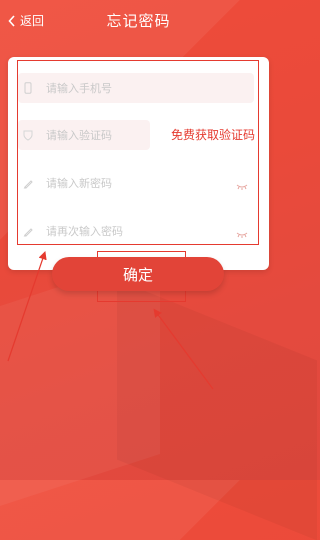  What do you see at coordinates (213, 134) in the screenshot?
I see `get-code-button: 免费获取验证码` at bounding box center [213, 134].